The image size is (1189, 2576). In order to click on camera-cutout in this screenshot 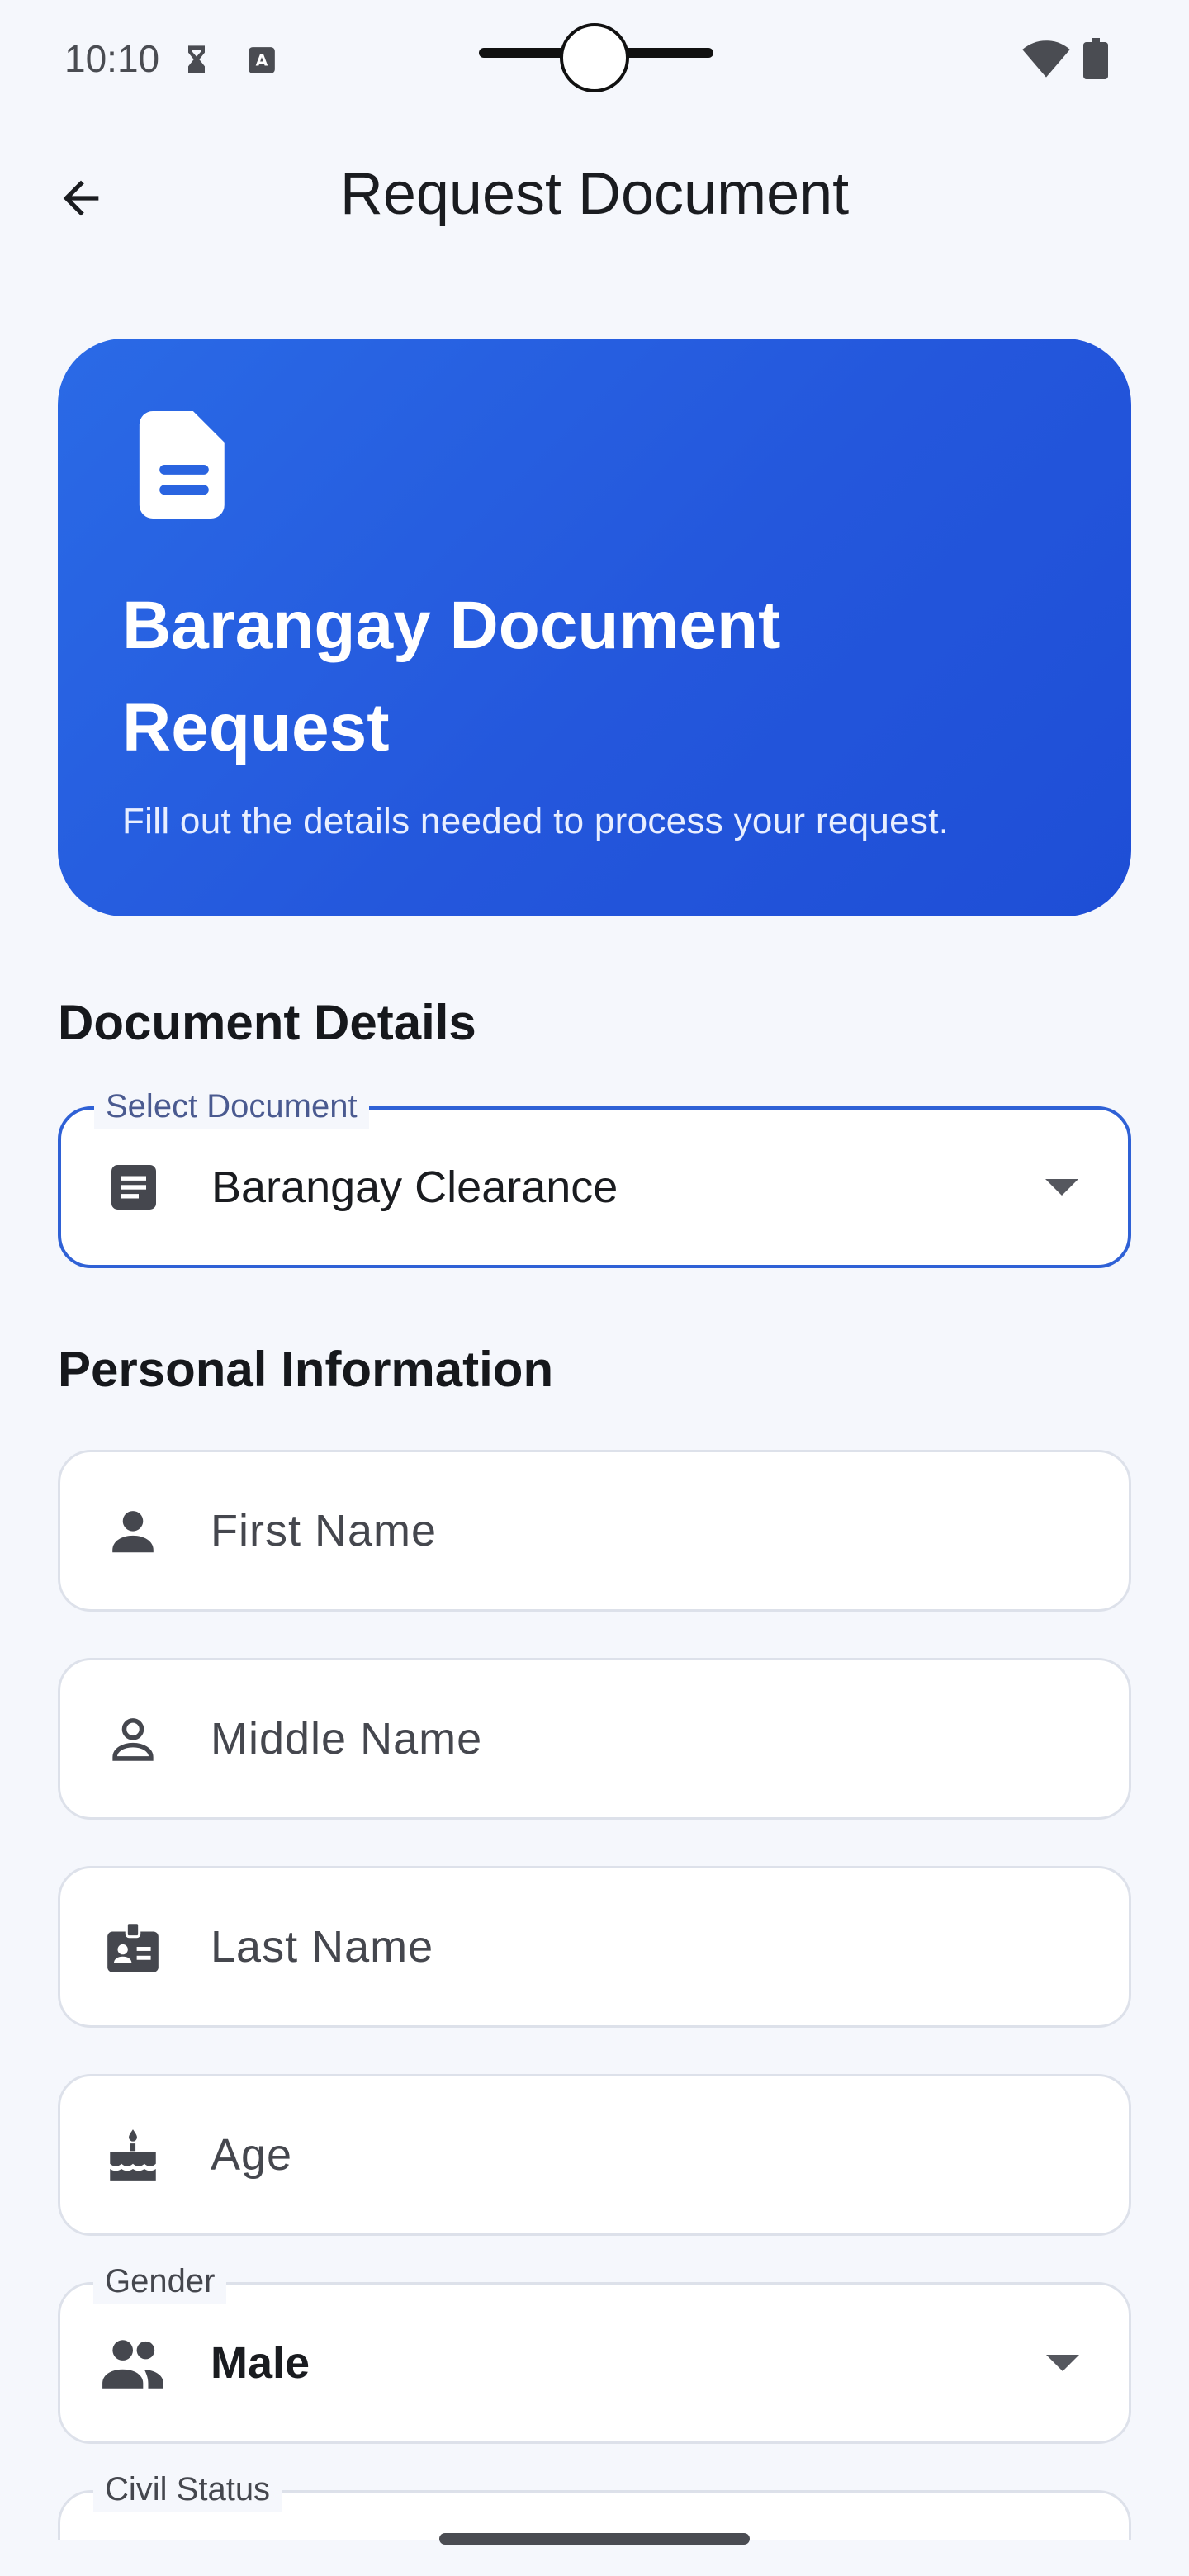, I will do `click(594, 57)`.